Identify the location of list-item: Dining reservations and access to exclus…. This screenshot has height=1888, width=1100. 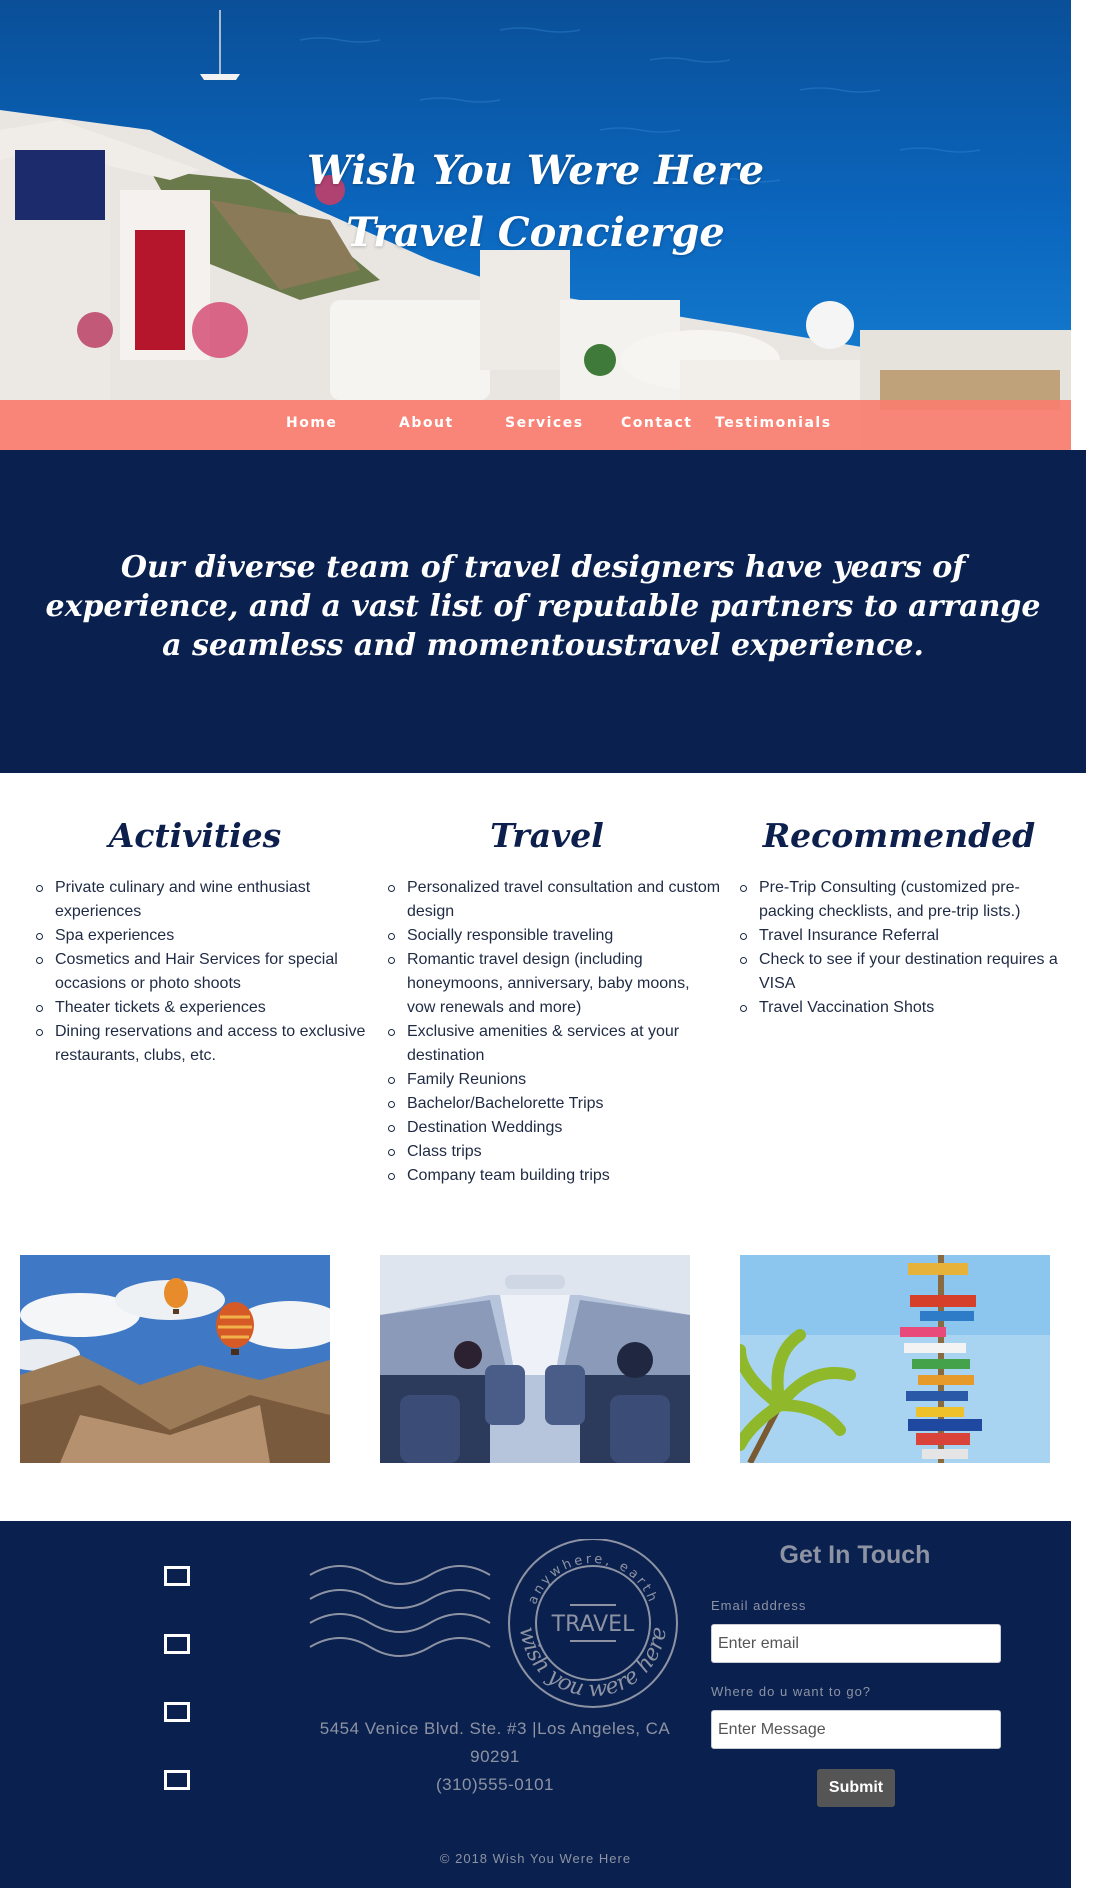
(203, 1044).